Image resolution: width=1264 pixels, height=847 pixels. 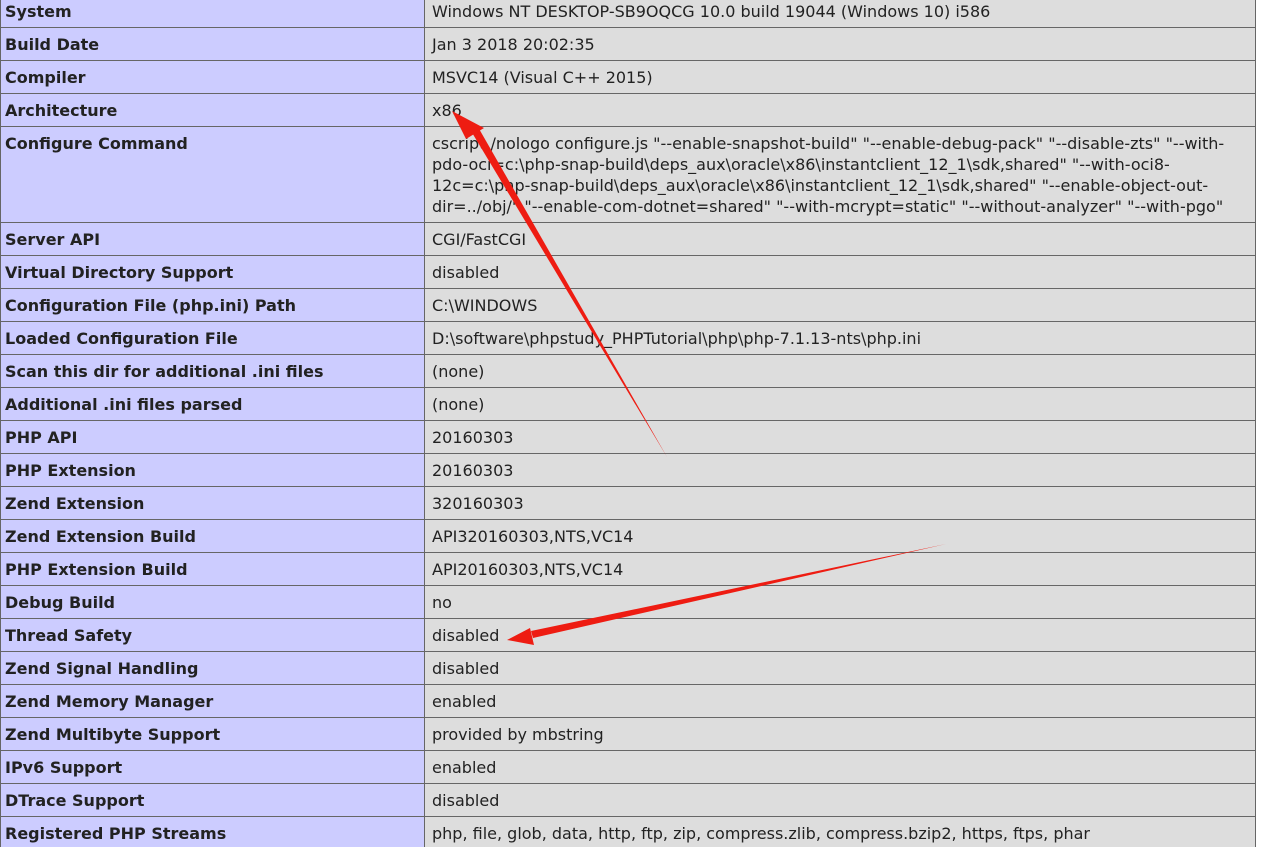 I want to click on row-label: Scan this dir for additional .ini files, so click(x=212, y=371).